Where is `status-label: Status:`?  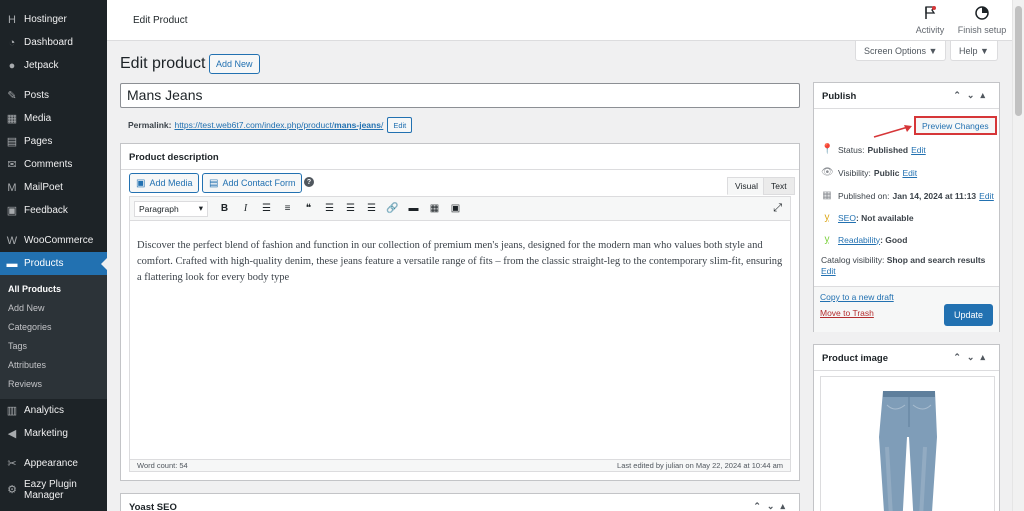
status-label: Status: is located at coordinates (851, 149).